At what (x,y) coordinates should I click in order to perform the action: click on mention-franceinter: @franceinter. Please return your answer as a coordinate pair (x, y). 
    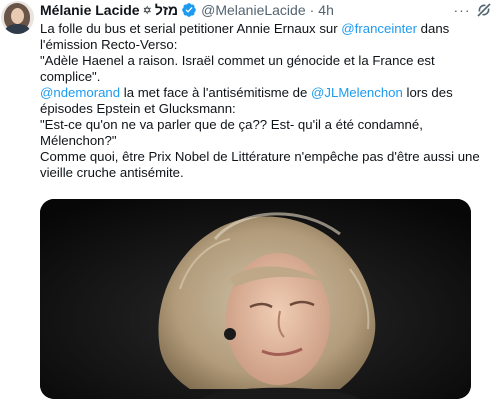
    Looking at the image, I should click on (379, 28).